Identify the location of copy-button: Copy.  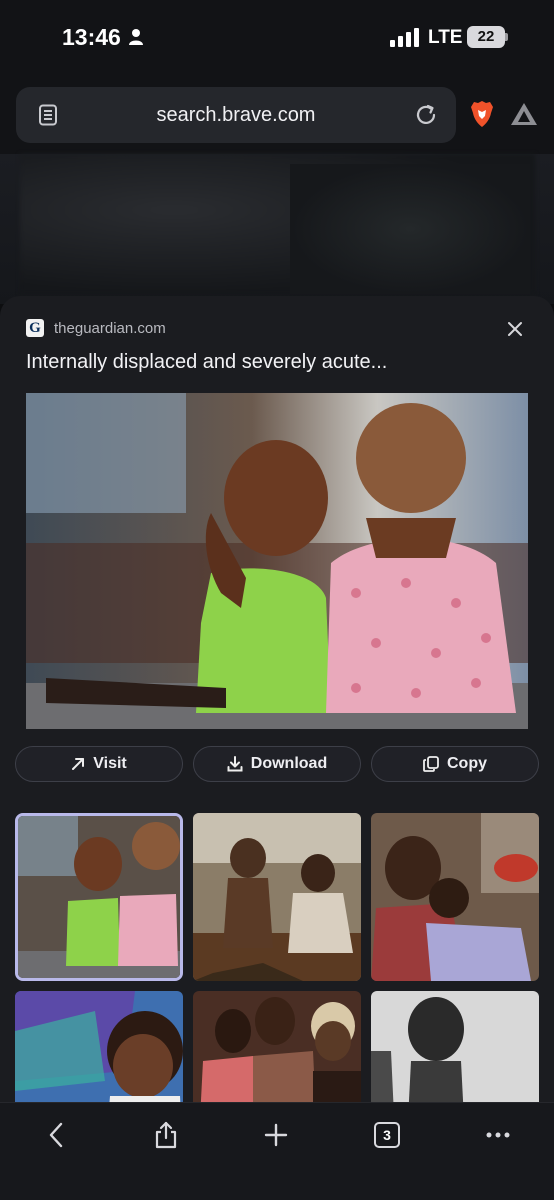
(455, 764).